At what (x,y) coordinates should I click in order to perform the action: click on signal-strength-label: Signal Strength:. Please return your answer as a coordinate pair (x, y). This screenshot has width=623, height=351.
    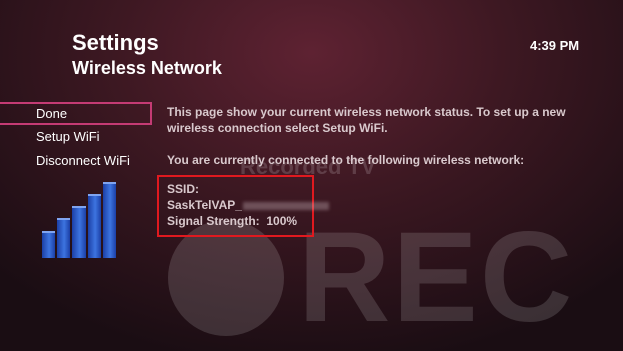
    Looking at the image, I should click on (213, 221).